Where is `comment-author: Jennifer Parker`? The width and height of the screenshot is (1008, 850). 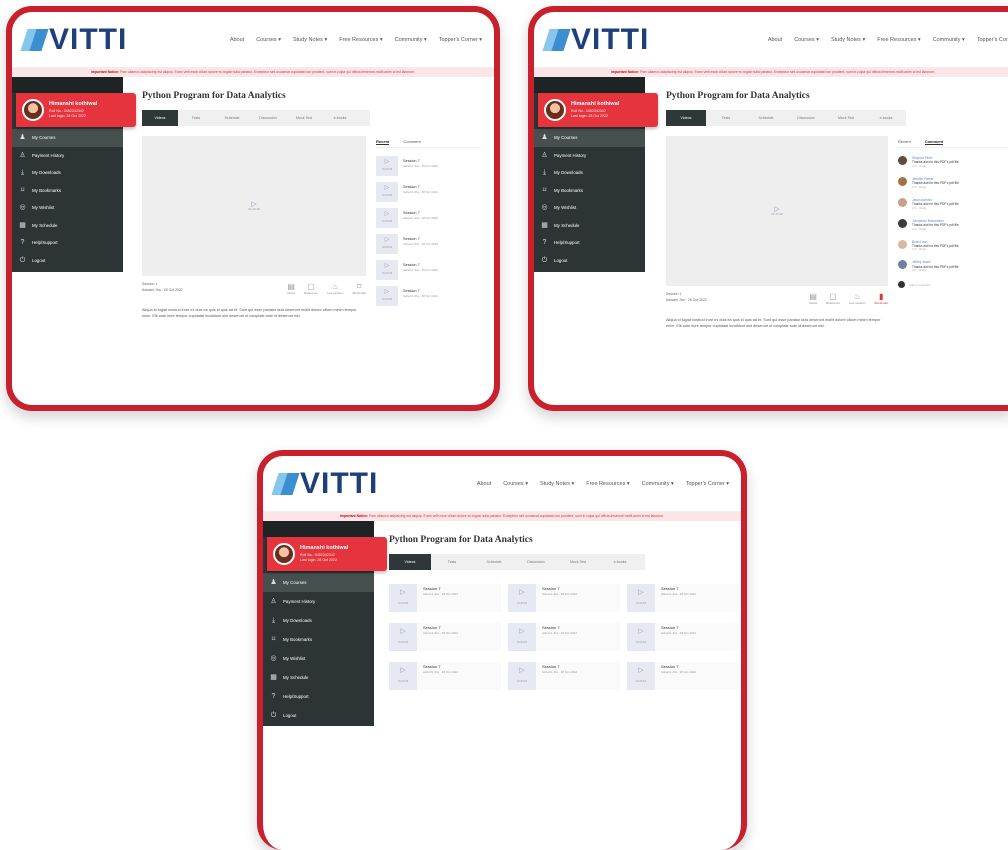 comment-author: Jennifer Parker is located at coordinates (923, 179).